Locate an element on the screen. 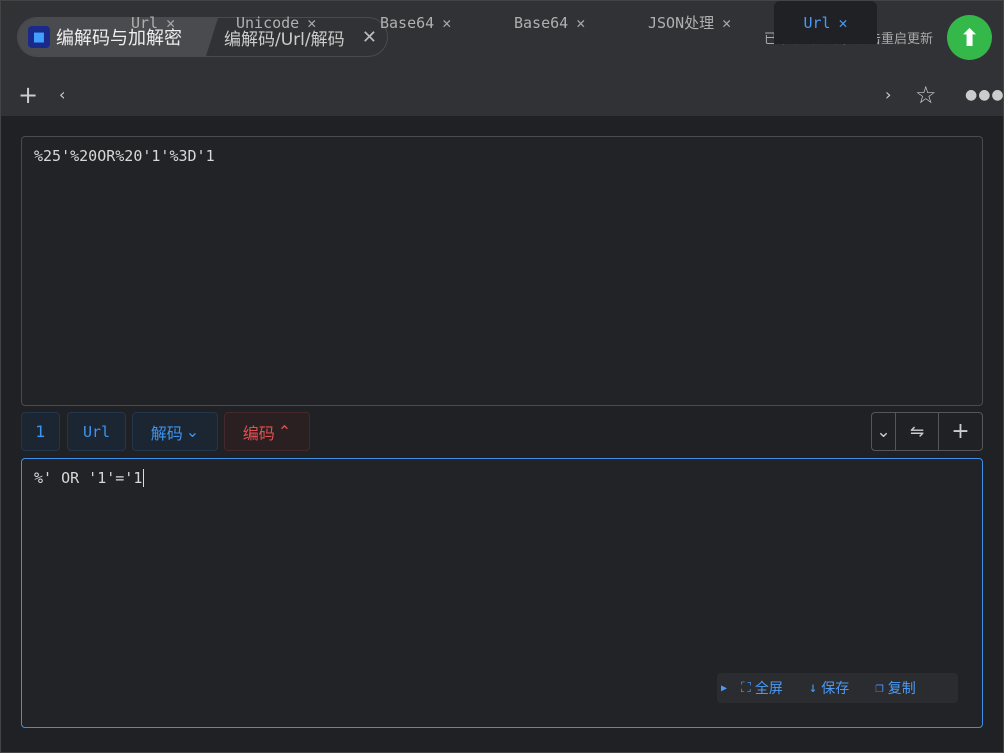 The image size is (1004, 753). add-tab-icon: + is located at coordinates (28, 94).